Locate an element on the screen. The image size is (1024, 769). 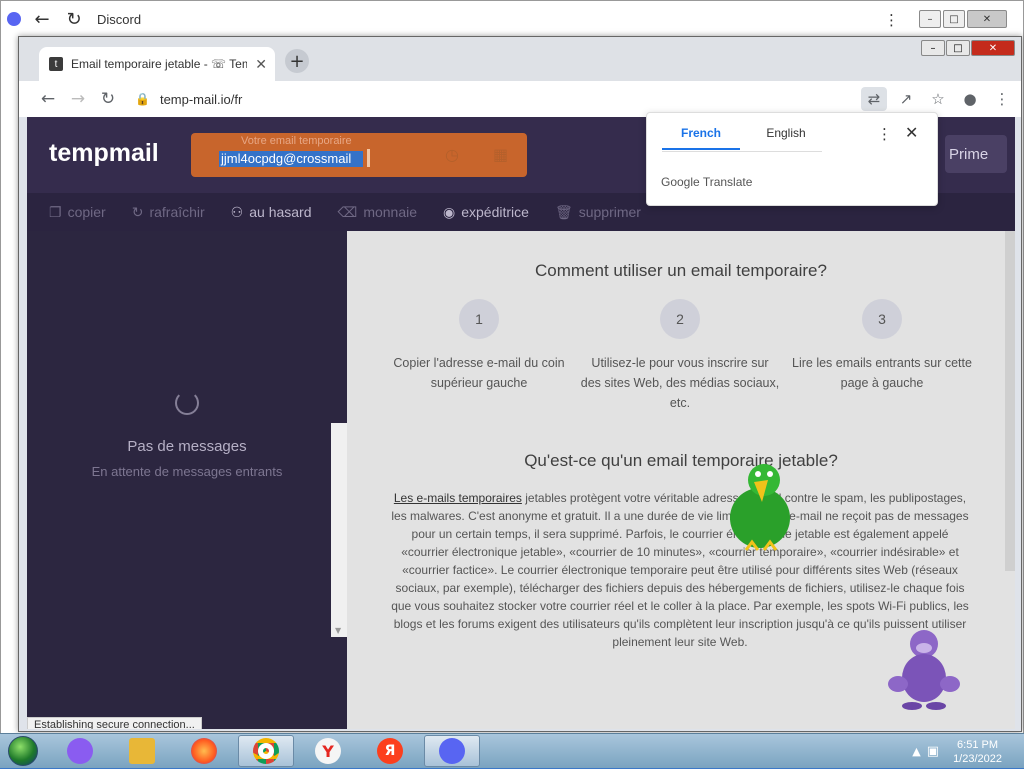
taskbar-explorer is located at coordinates (142, 751).